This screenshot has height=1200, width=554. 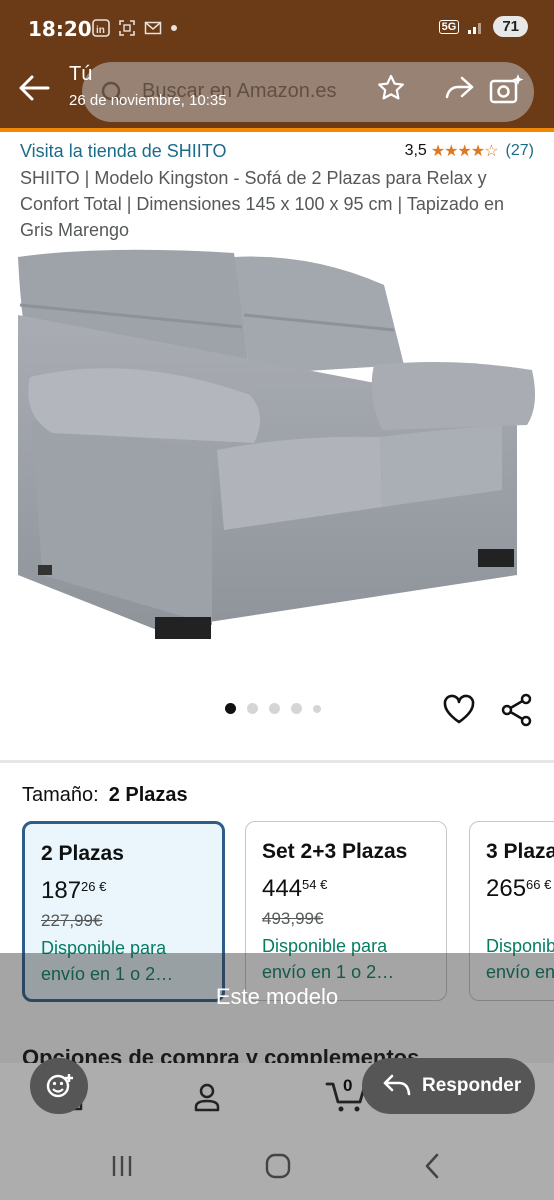 I want to click on forward-icon, so click(x=460, y=88).